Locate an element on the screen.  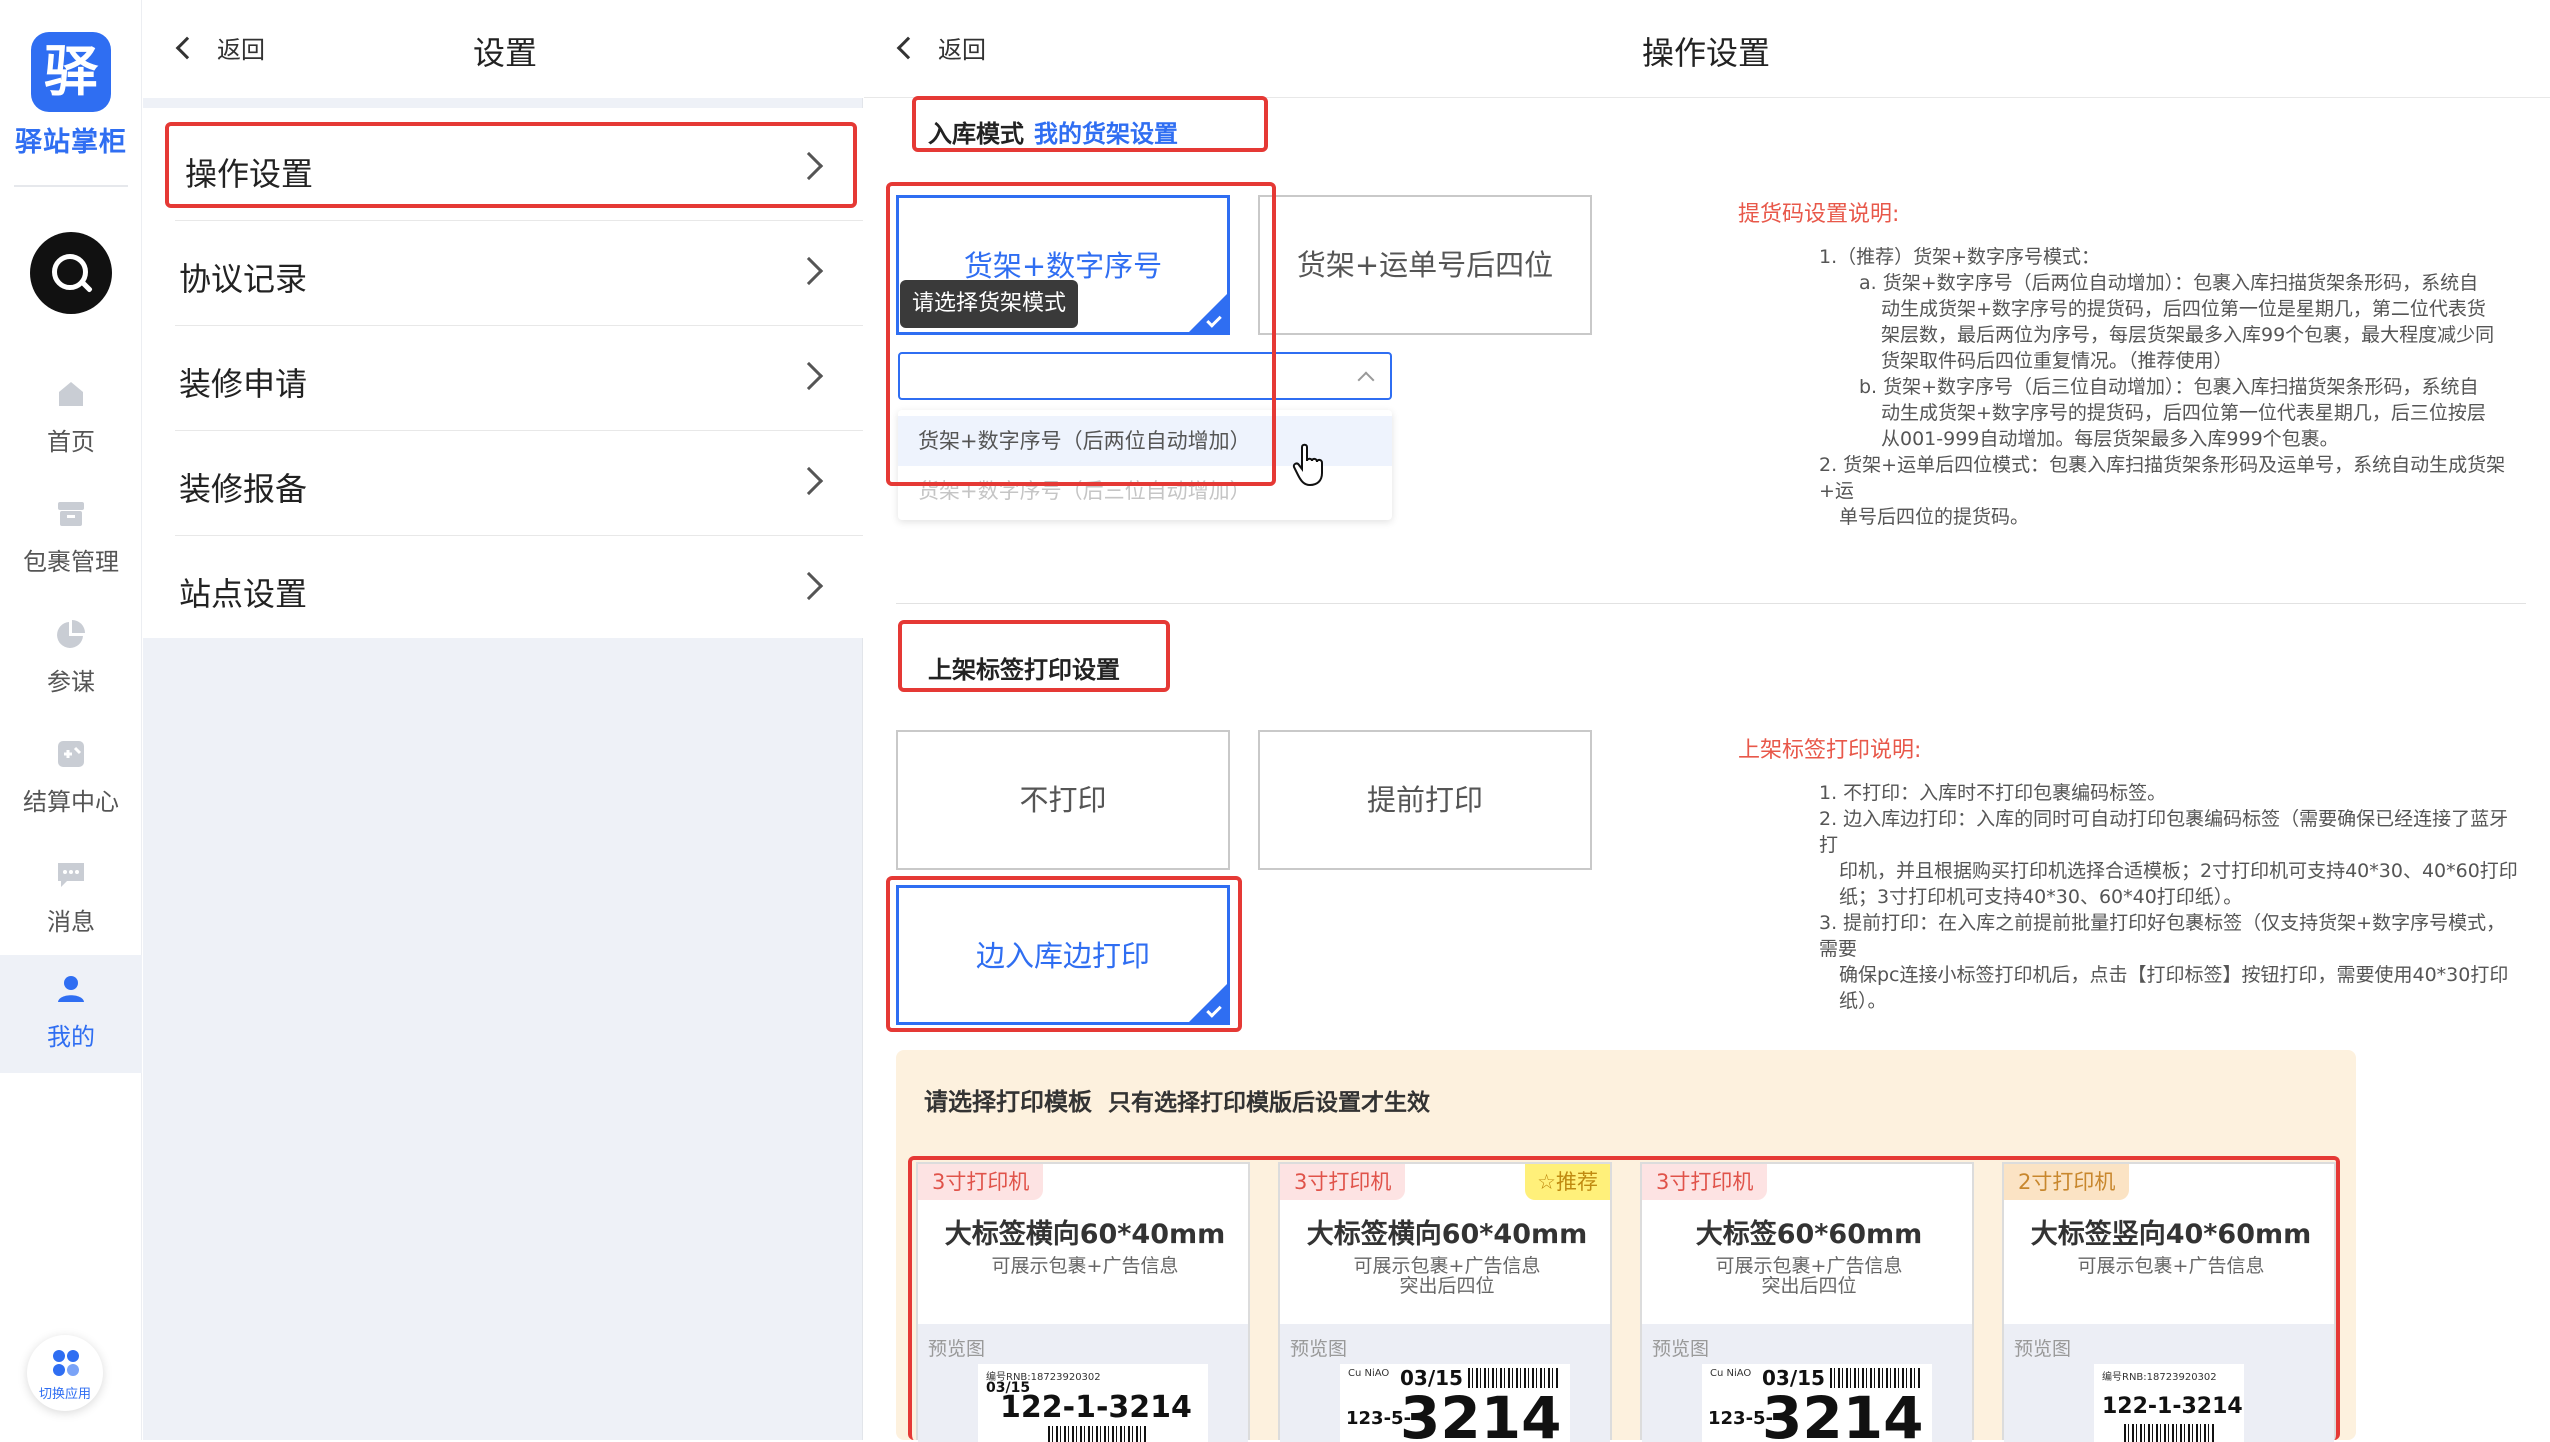
settings-item-renovation-apply: 装修申请 is located at coordinates (519, 378).